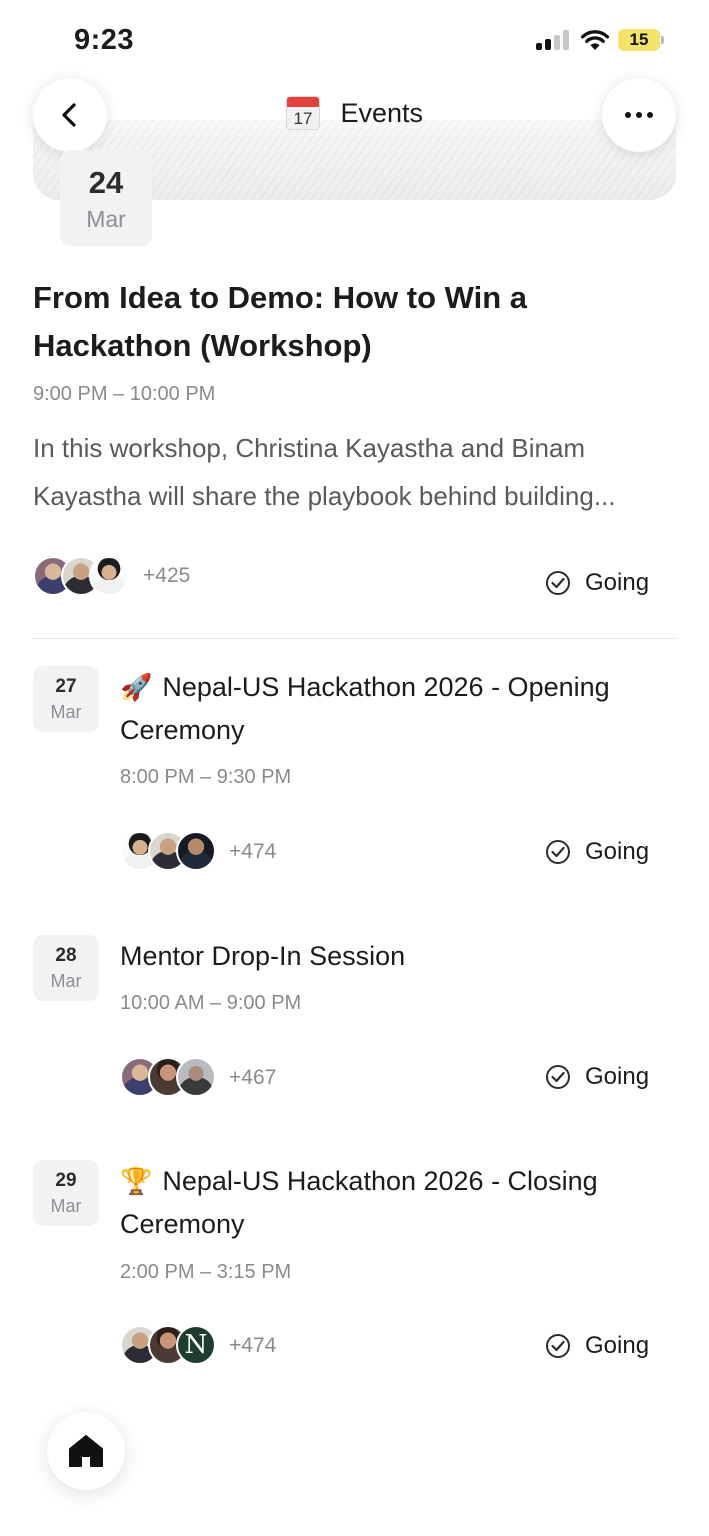 Image resolution: width=709 pixels, height=1536 pixels. I want to click on wifi-icon, so click(595, 40).